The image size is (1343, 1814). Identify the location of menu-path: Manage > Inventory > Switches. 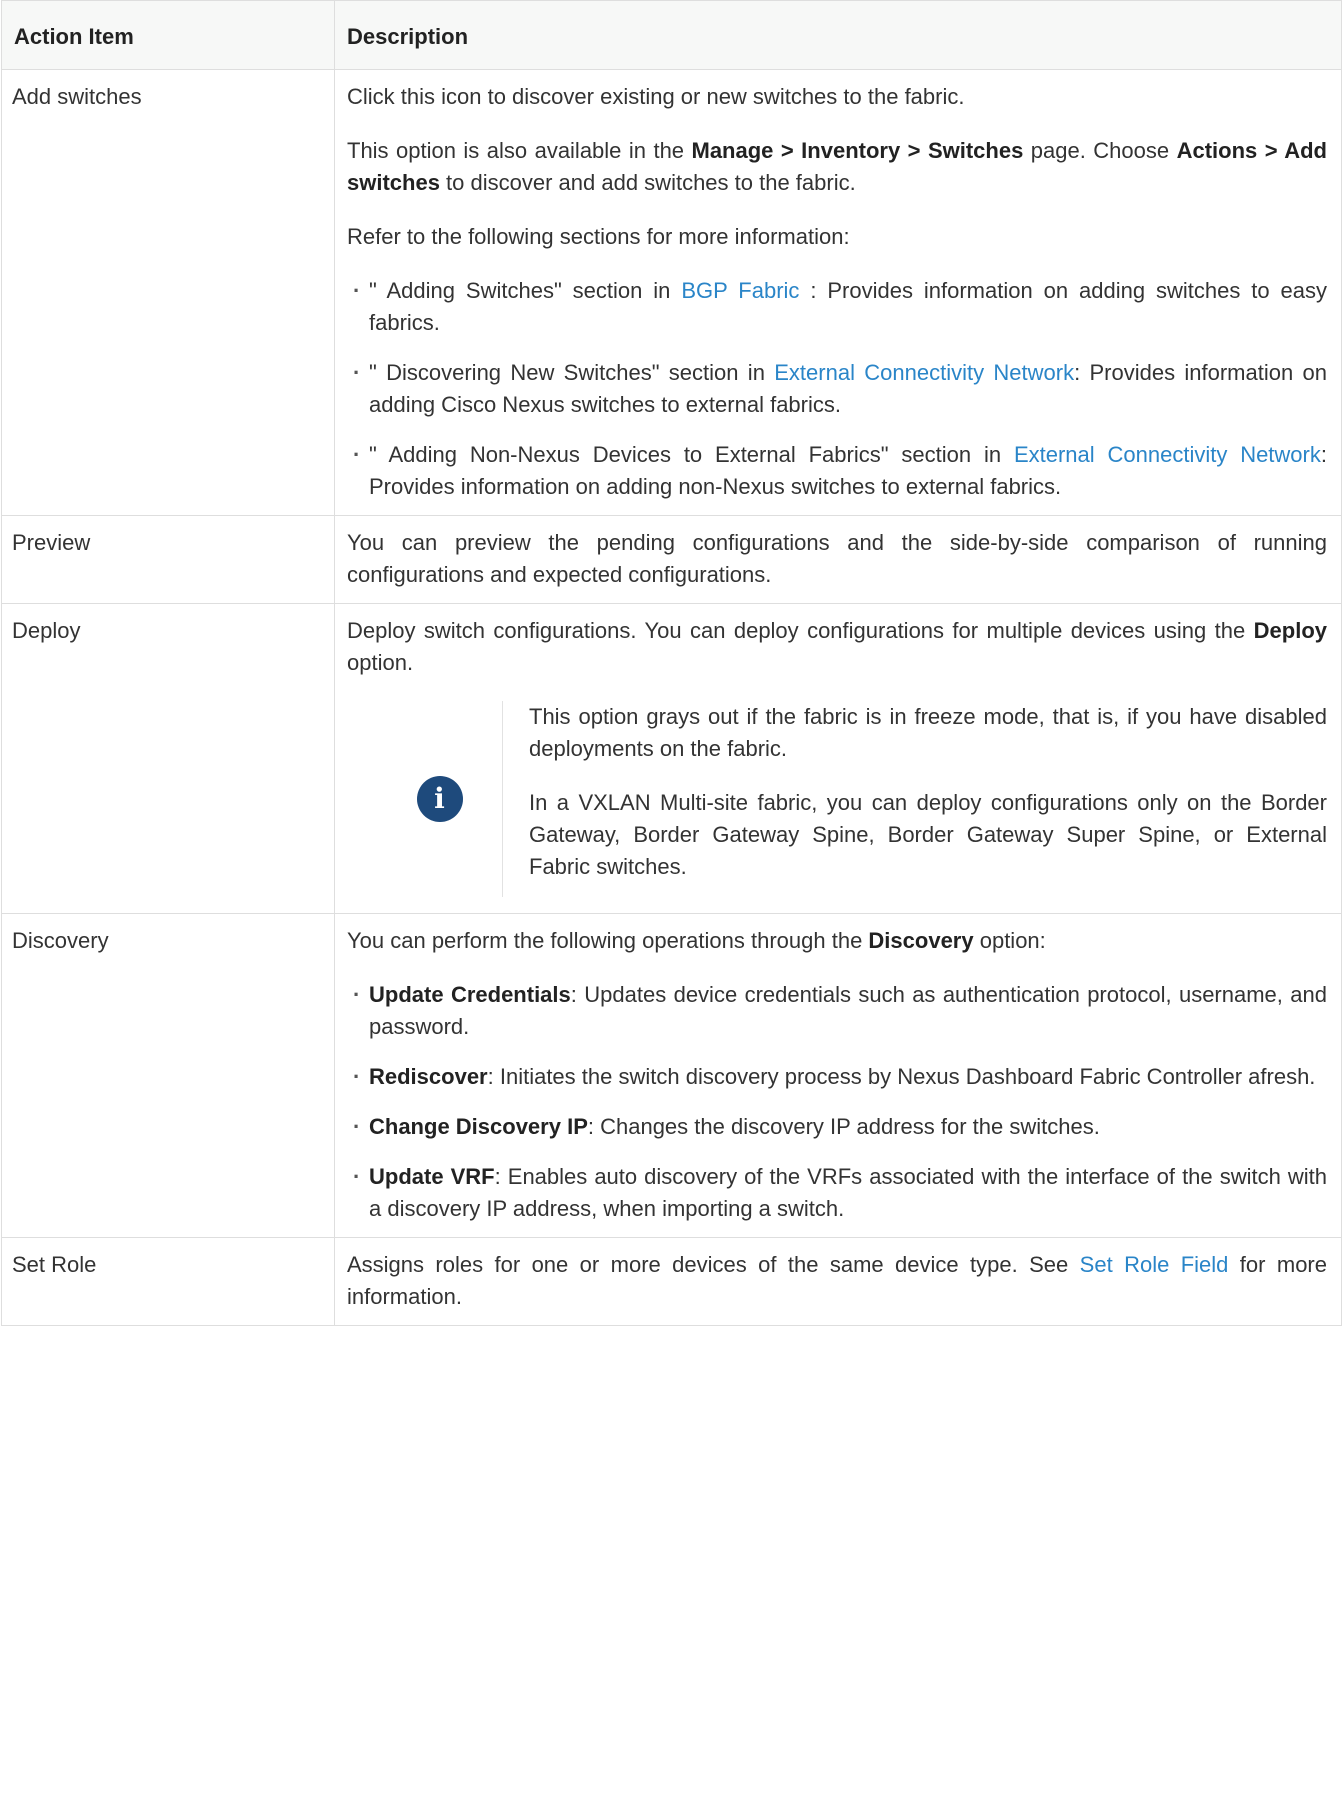
(857, 150).